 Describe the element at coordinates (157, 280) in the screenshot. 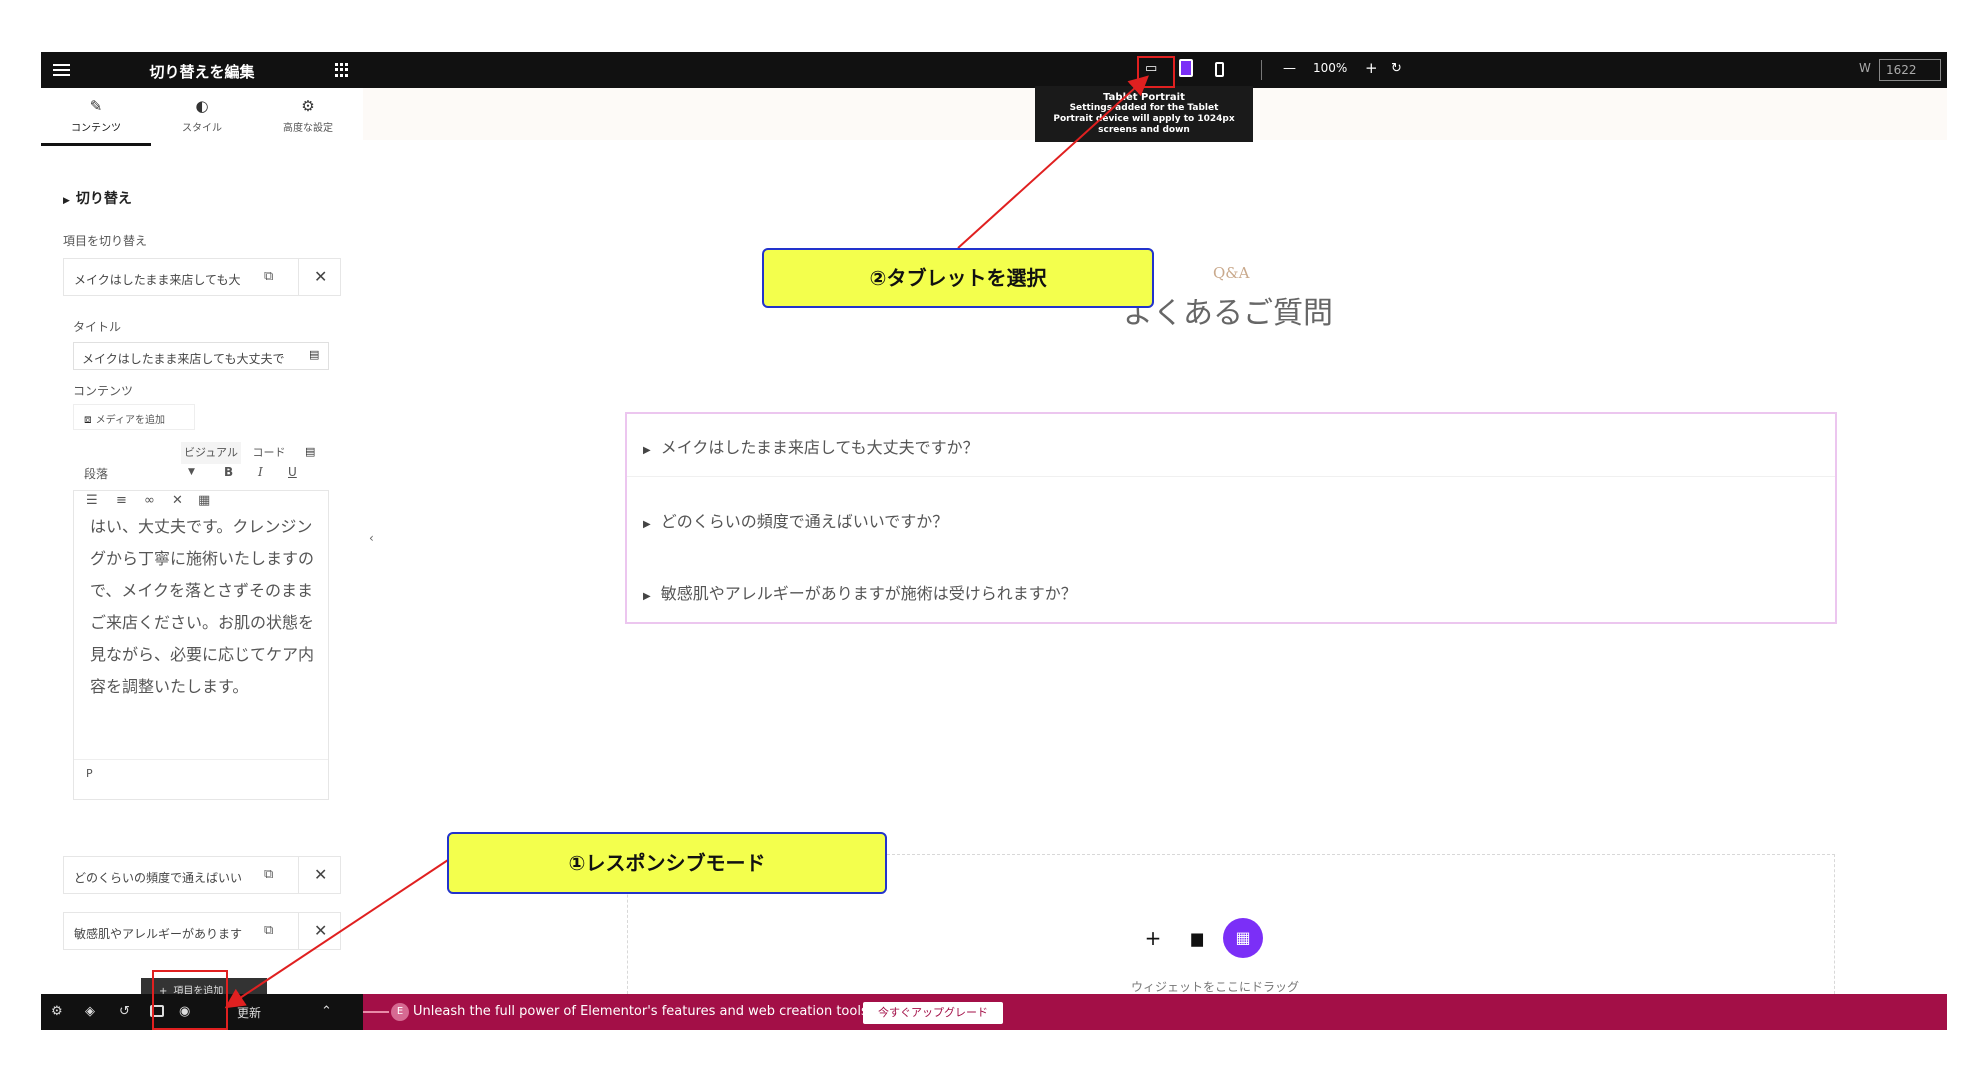

I see `repeater-item-title: メイクはしたまま来店しても大` at that location.